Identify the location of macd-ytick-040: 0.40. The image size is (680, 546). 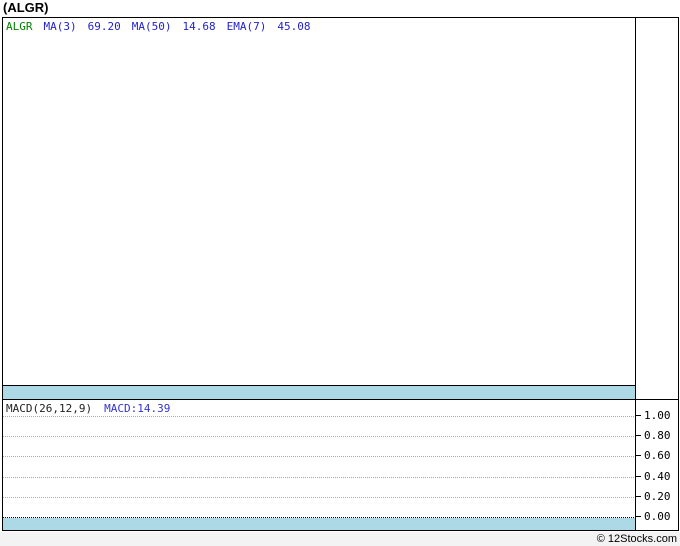
(656, 477).